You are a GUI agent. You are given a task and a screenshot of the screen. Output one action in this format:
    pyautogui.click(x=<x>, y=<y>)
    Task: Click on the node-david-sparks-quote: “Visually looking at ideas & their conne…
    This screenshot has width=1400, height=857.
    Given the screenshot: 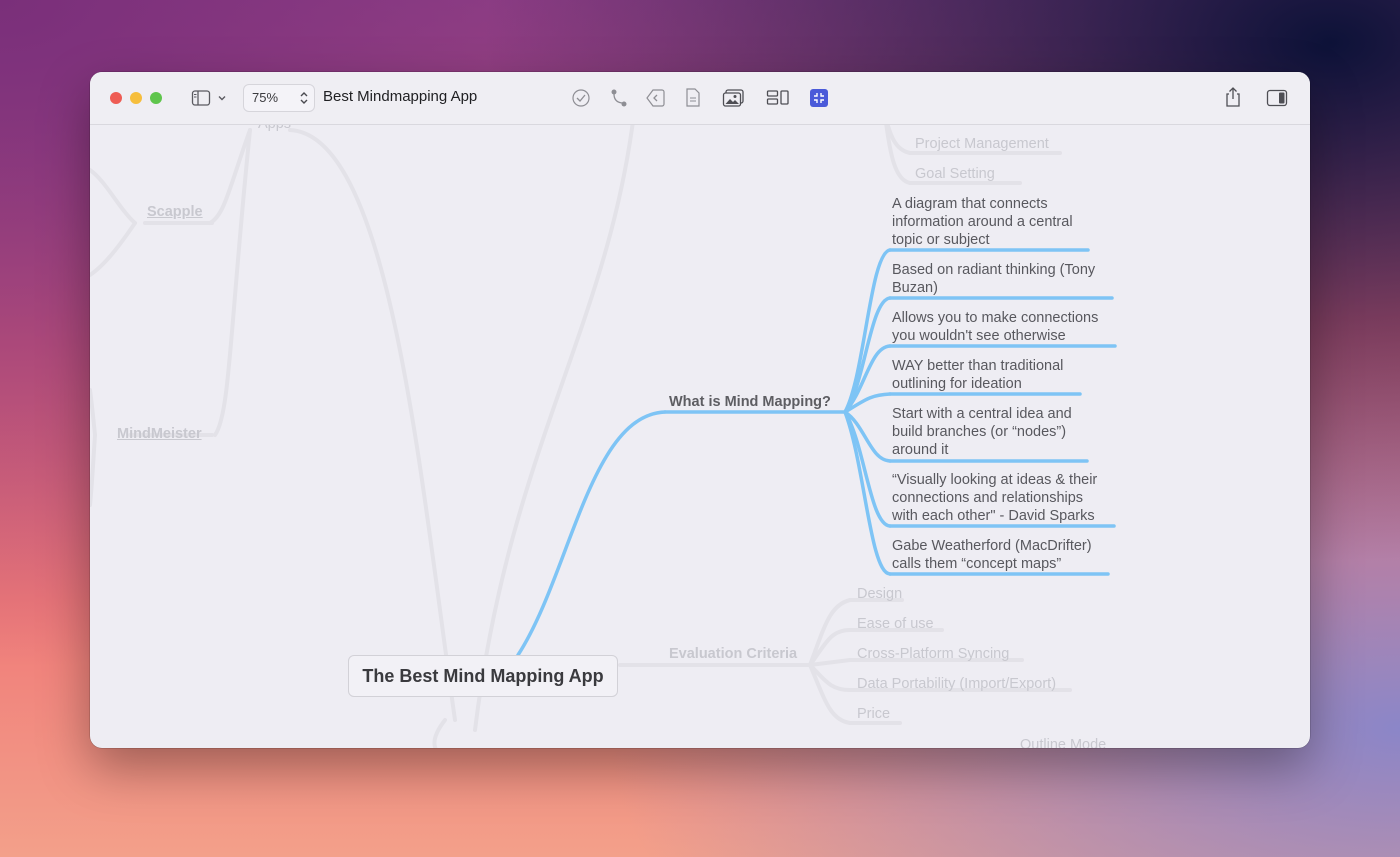 What is the action you would take?
    pyautogui.click(x=994, y=498)
    